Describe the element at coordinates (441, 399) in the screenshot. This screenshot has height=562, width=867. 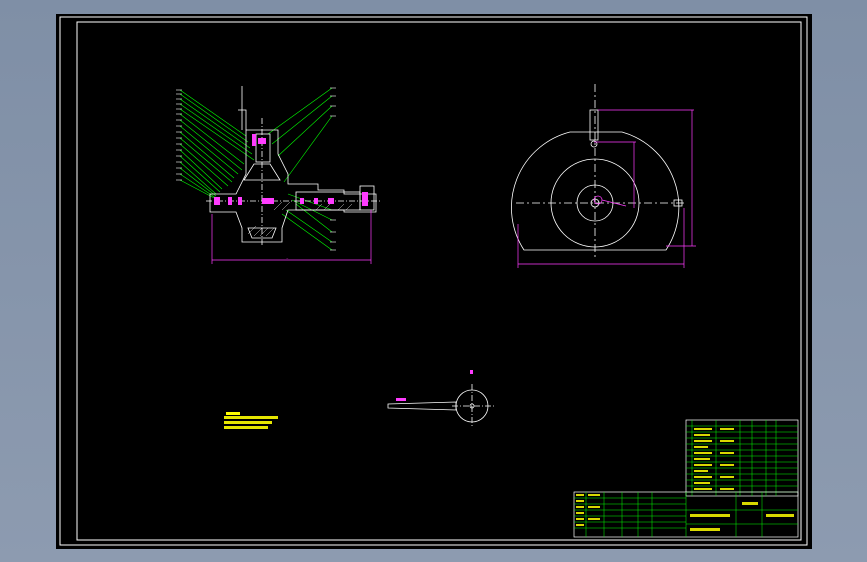
I see `impeller-detail-view` at that location.